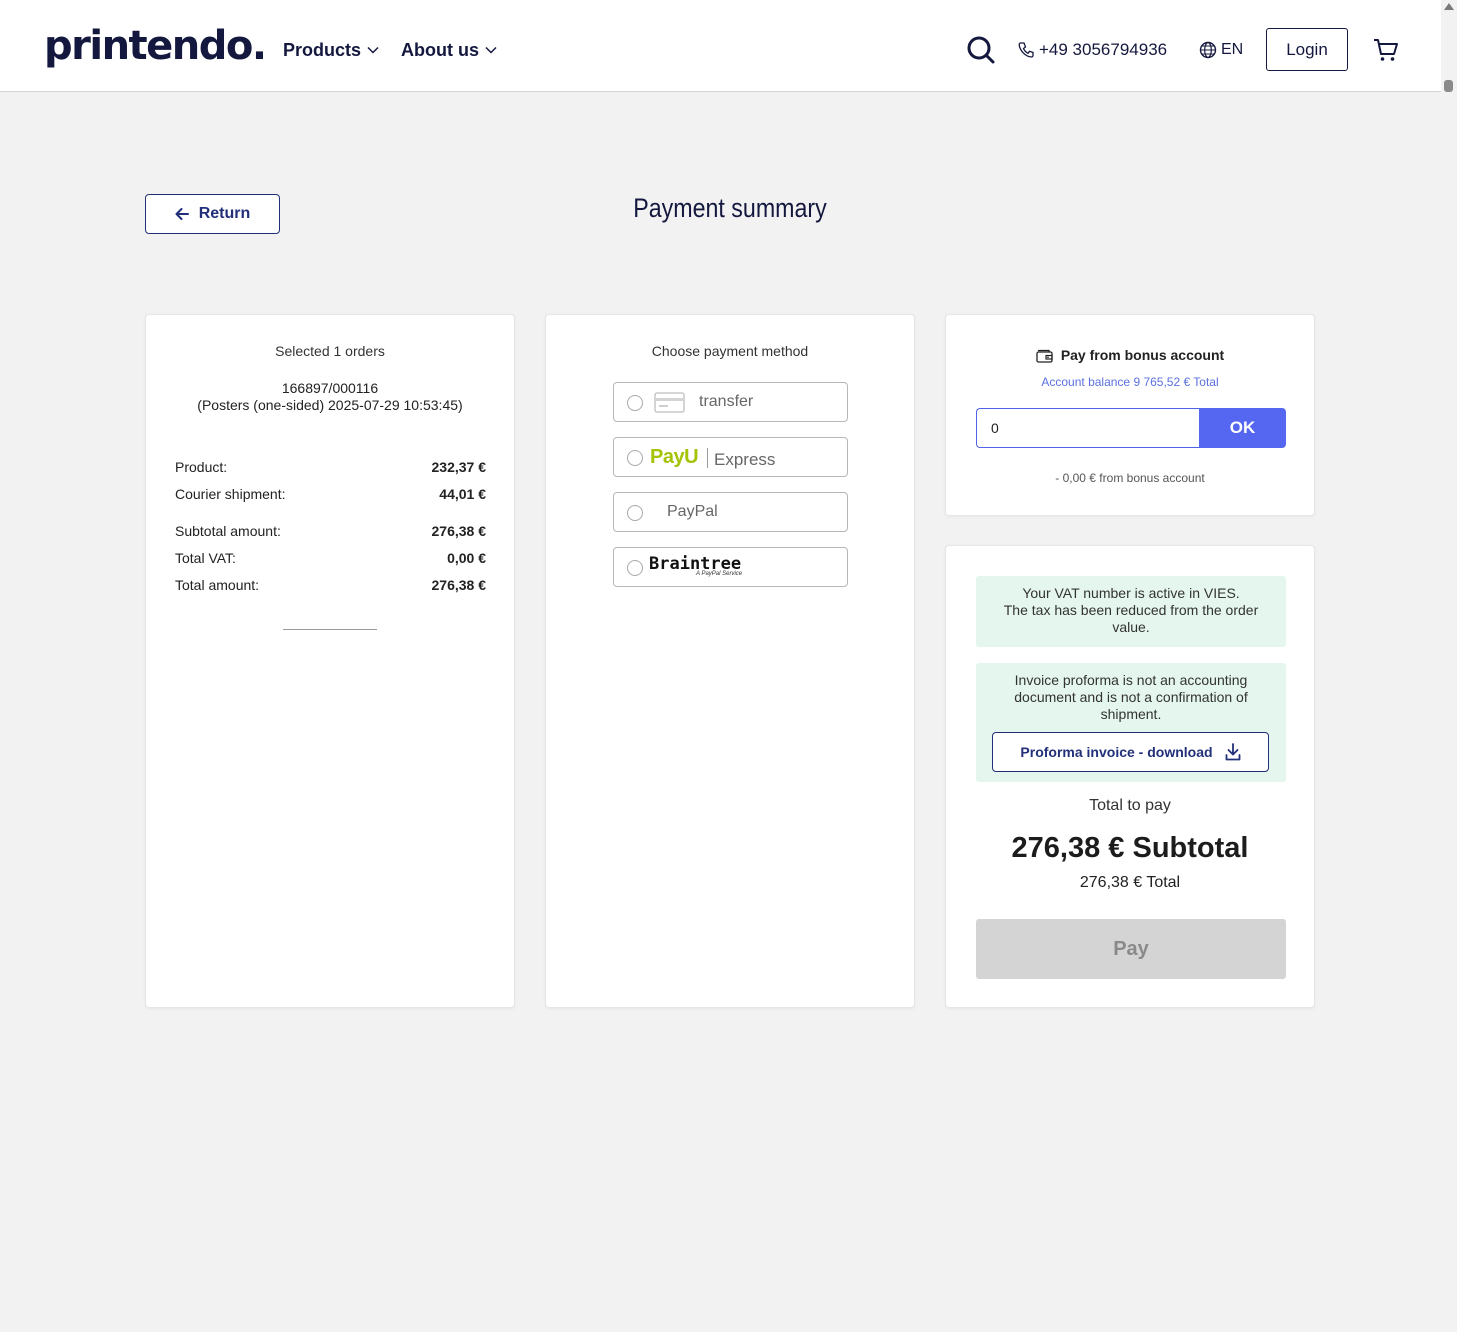 Image resolution: width=1457 pixels, height=1332 pixels. I want to click on row-label: Total amount:, so click(217, 585).